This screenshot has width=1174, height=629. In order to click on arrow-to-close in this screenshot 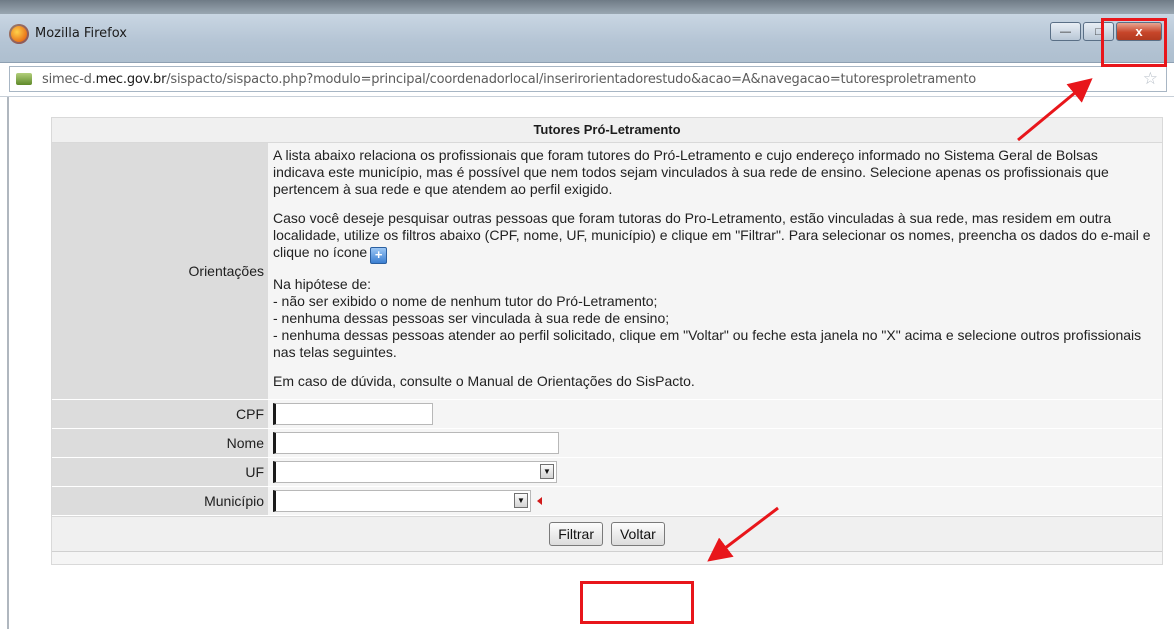, I will do `click(1055, 110)`.